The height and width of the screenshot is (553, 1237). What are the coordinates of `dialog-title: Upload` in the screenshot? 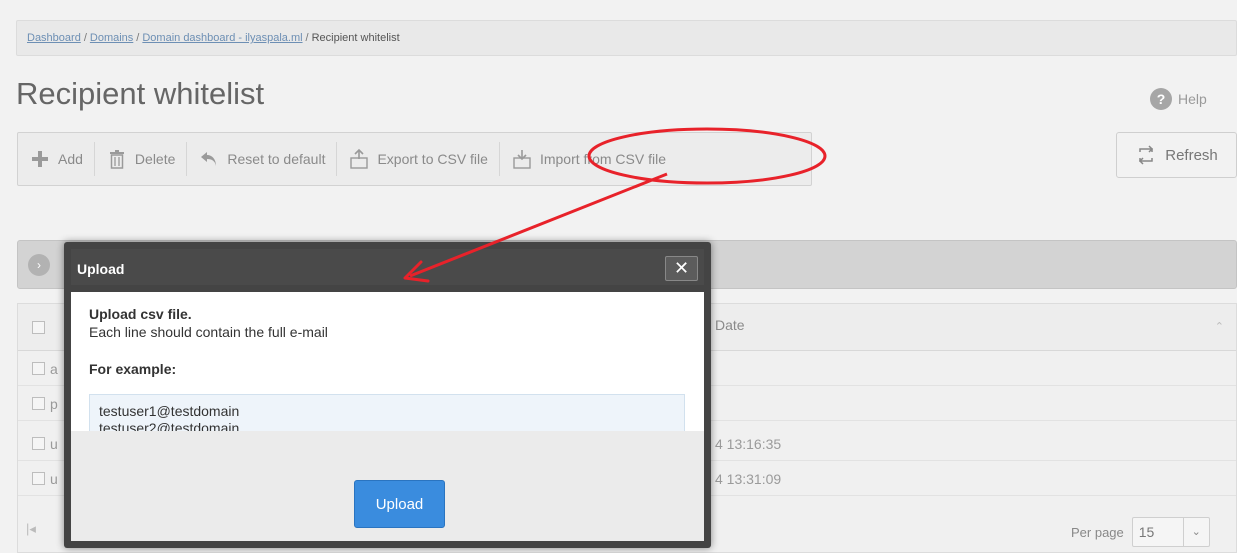 It's located at (101, 269).